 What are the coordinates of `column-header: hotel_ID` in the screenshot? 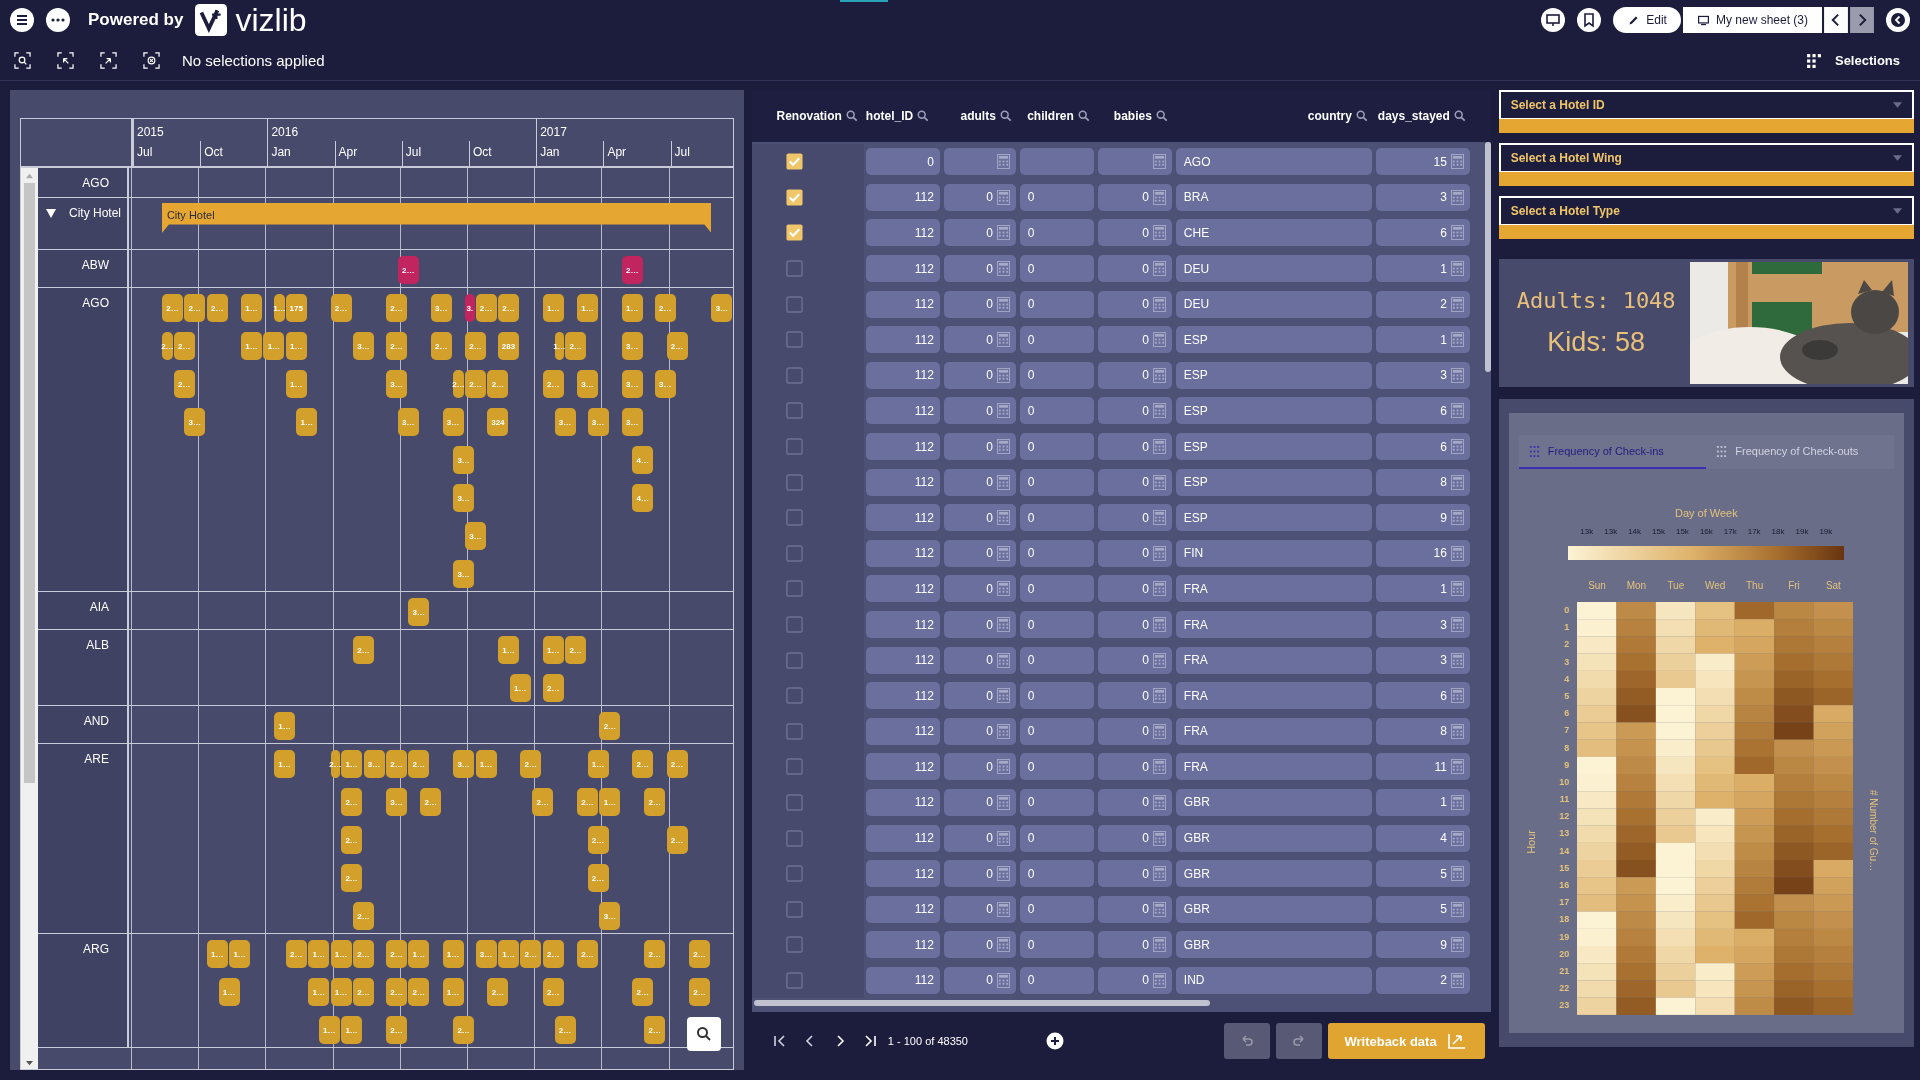 It's located at (889, 116).